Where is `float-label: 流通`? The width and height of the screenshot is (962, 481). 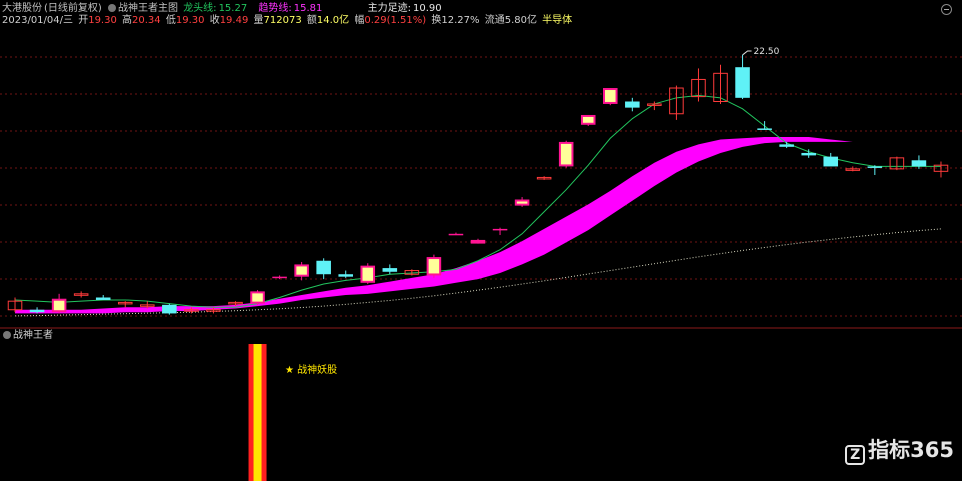
float-label: 流通 is located at coordinates (494, 20).